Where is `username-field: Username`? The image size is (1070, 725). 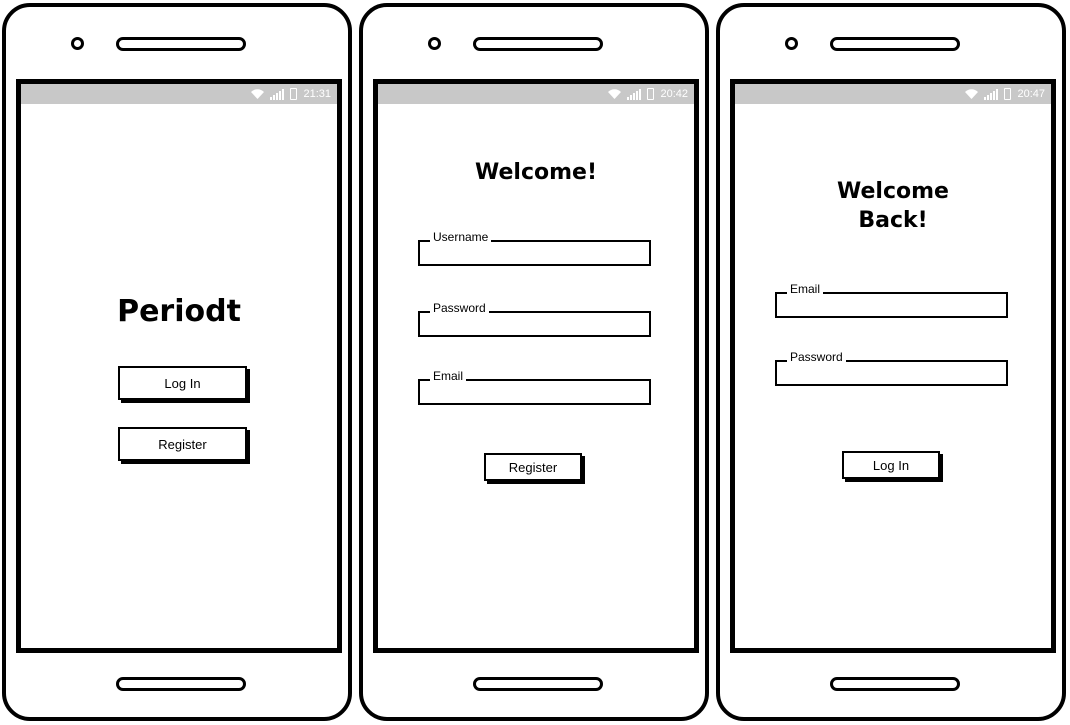 username-field: Username is located at coordinates (534, 248).